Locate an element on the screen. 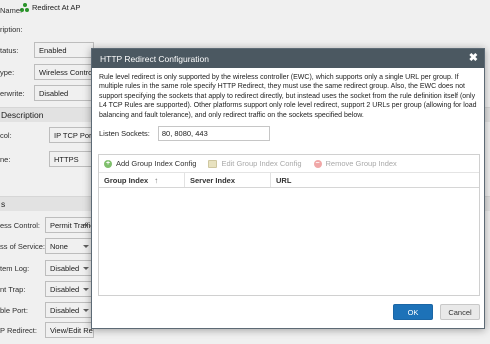 The width and height of the screenshot is (490, 344). remove-group-index-label: Remove Group Index is located at coordinates (361, 163).